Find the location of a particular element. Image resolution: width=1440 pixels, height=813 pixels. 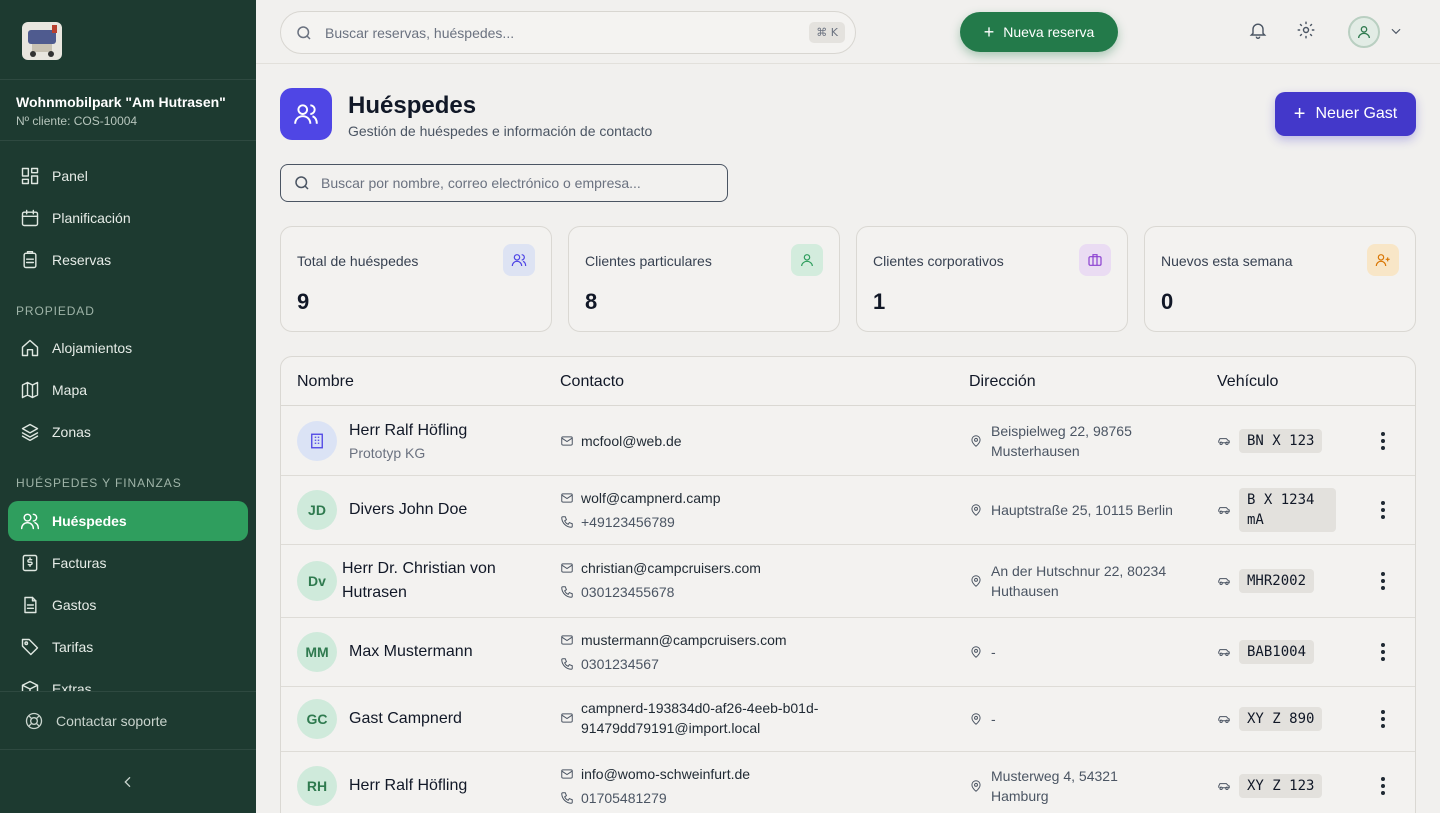

clipboard-icon is located at coordinates (30, 259).